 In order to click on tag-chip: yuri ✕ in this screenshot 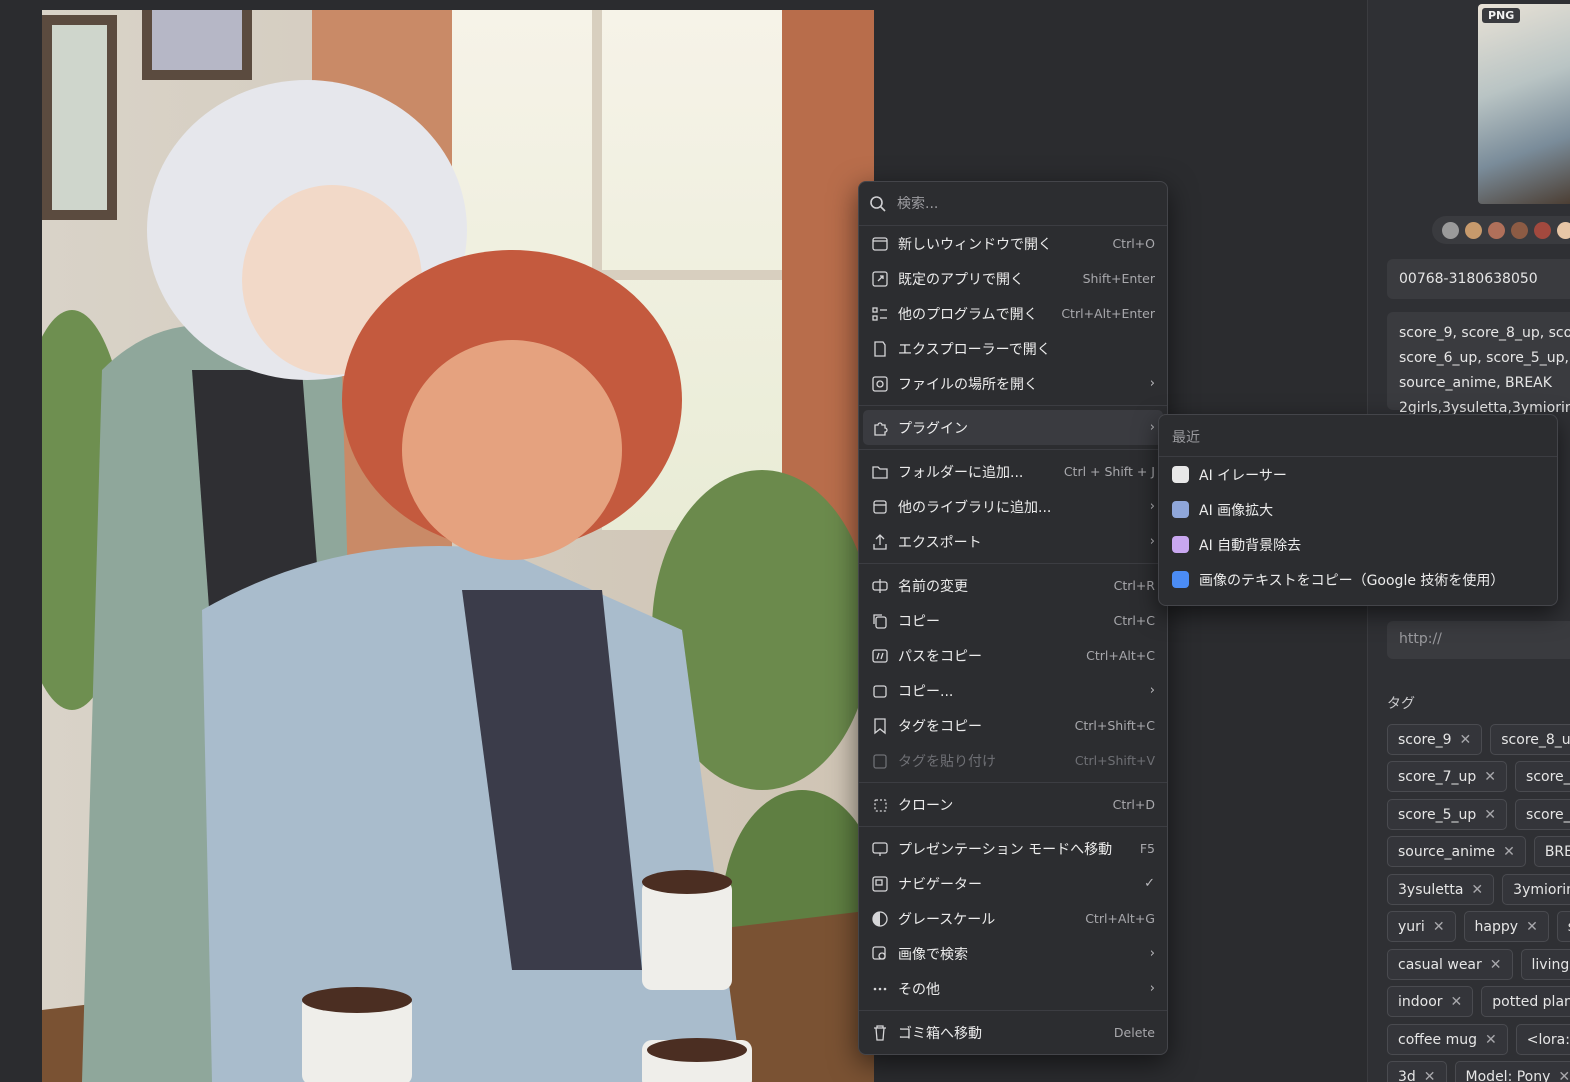, I will do `click(1421, 926)`.